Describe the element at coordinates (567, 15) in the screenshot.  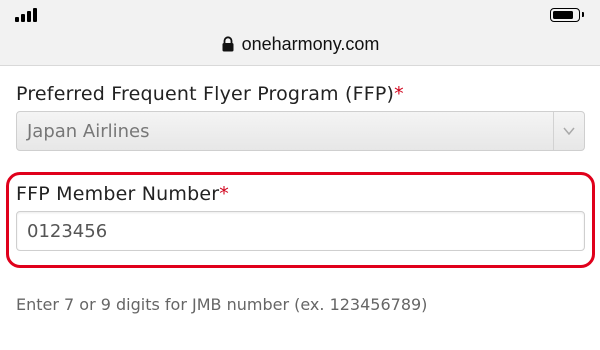
I see `battery-icon` at that location.